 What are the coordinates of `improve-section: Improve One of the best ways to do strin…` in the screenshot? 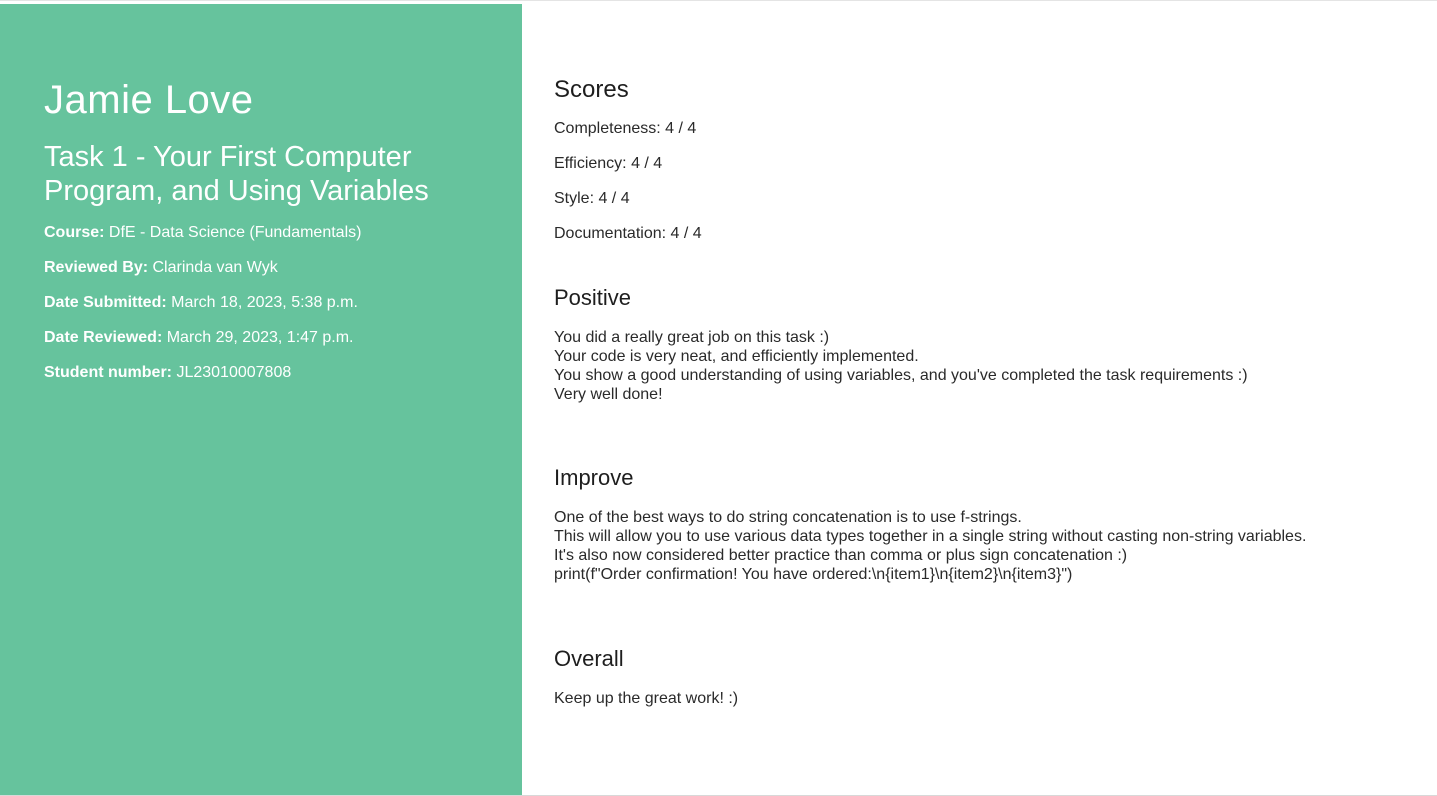 It's located at (989, 524).